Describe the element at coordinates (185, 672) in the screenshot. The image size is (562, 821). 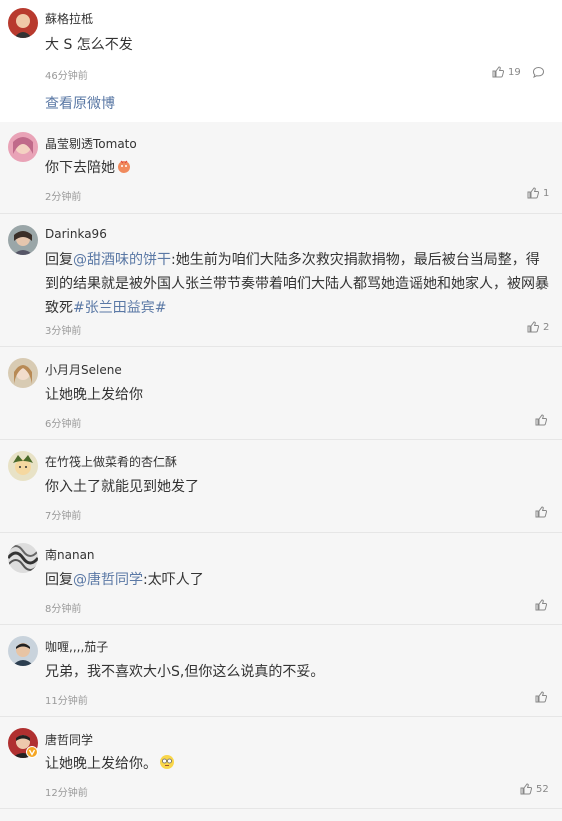
I see `comment-text: 兄弟，我不喜欢大小S,但你这么说真的不妥。` at that location.